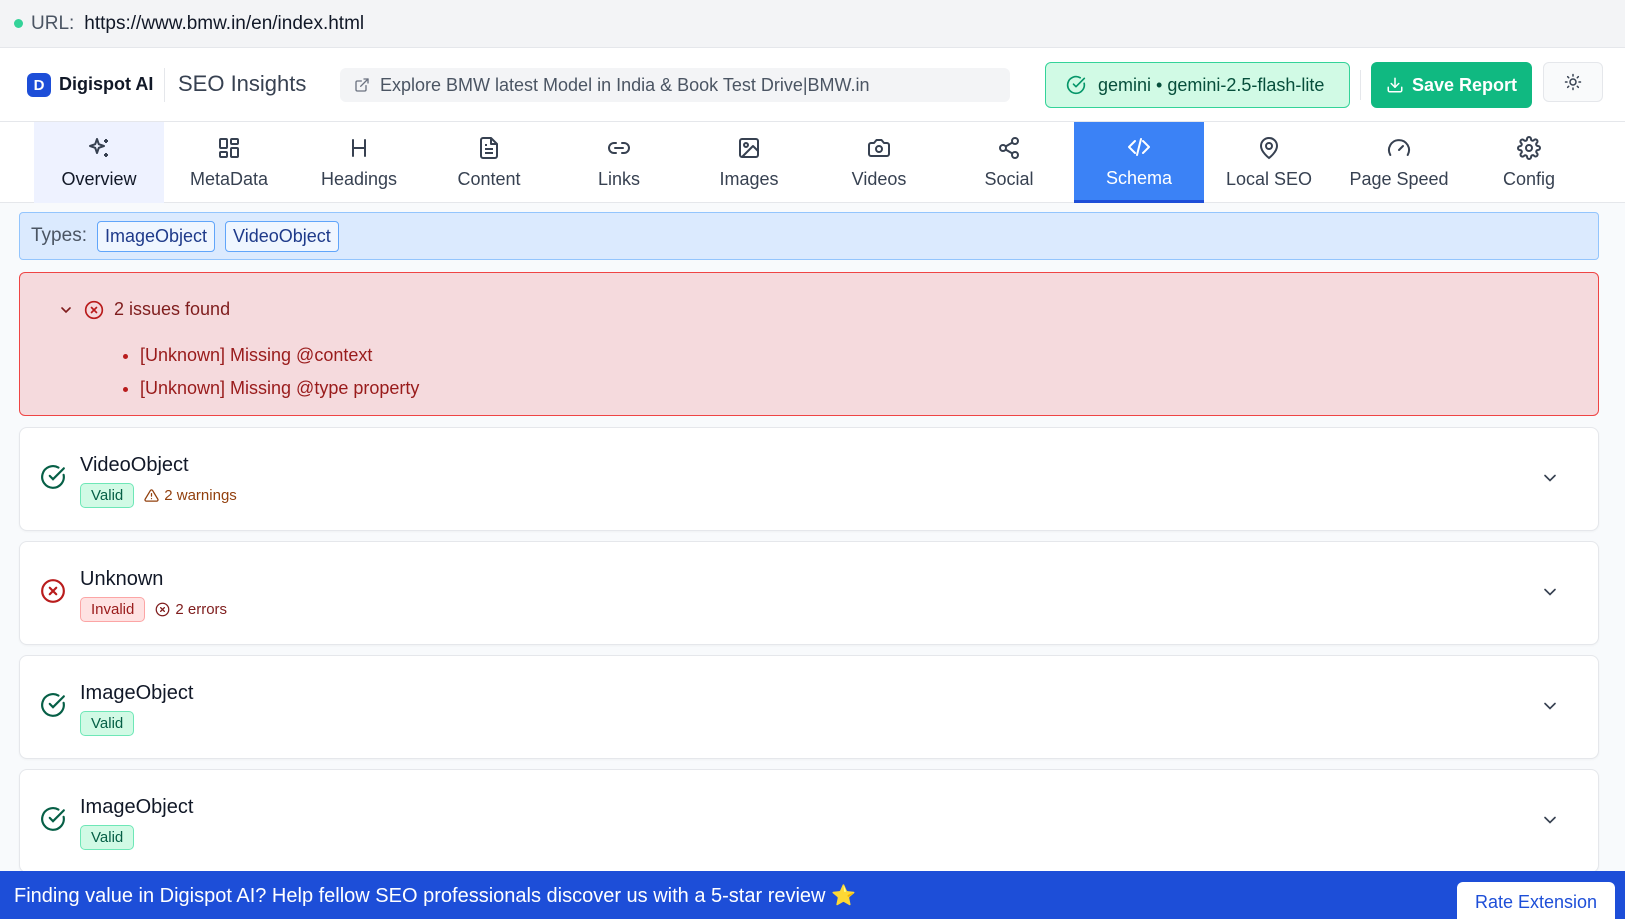 This screenshot has width=1625, height=919. What do you see at coordinates (229, 179) in the screenshot?
I see `tab-label: MetaData` at bounding box center [229, 179].